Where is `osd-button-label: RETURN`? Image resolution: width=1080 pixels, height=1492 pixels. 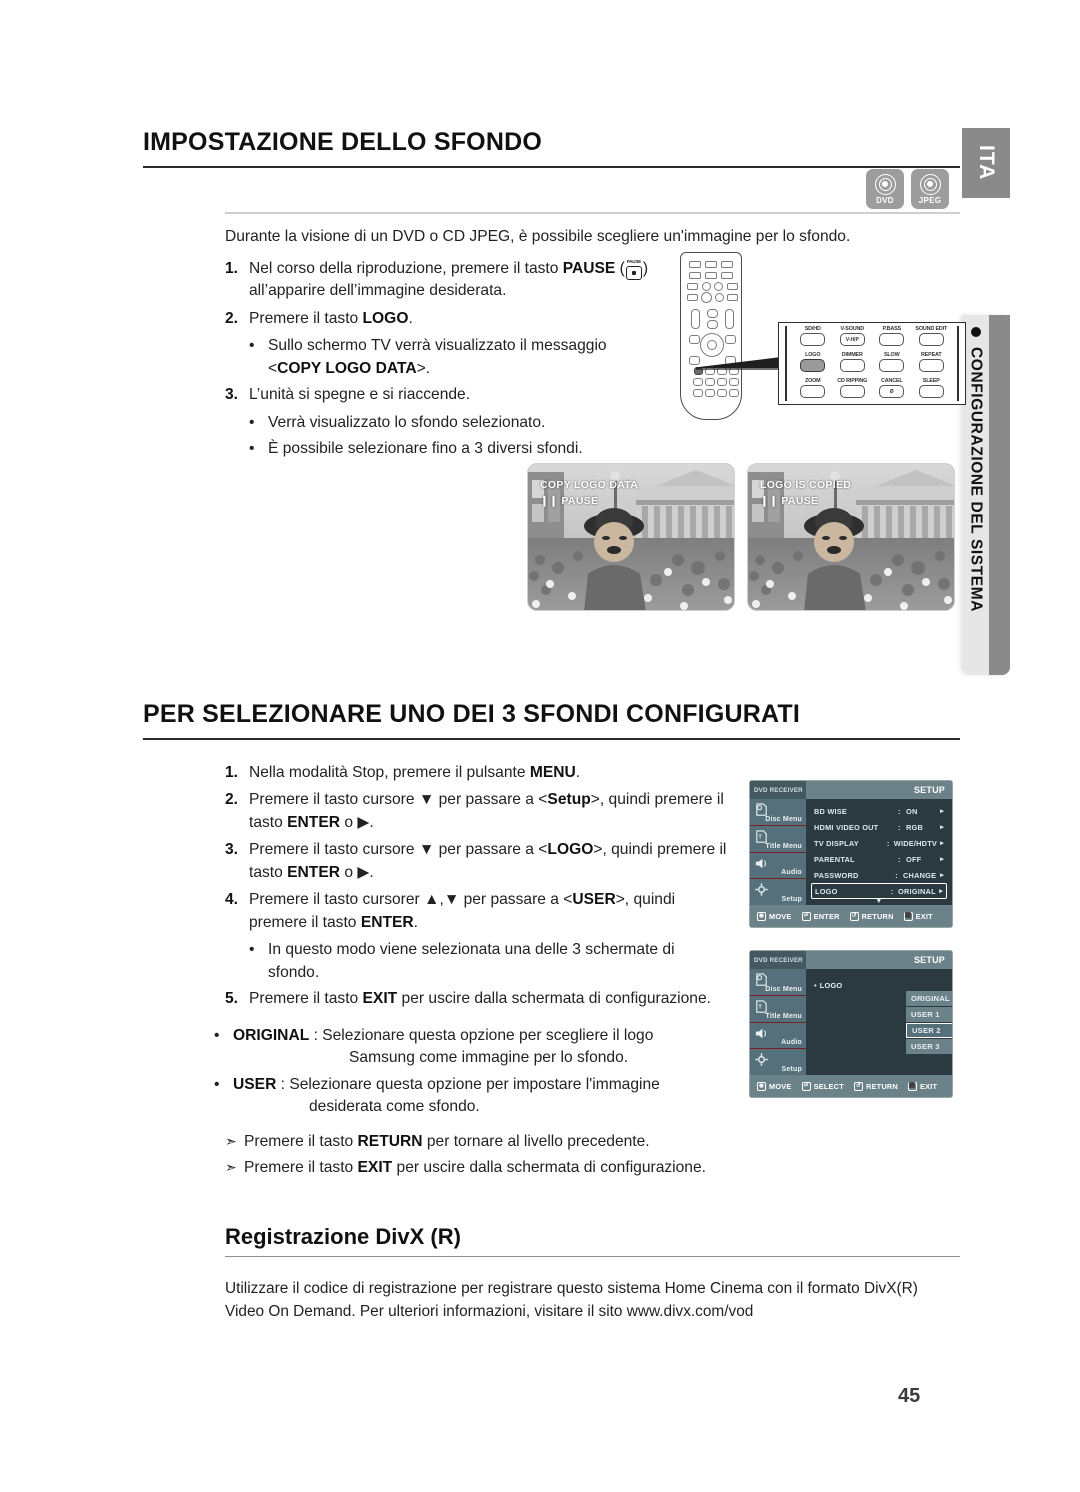 osd-button-label: RETURN is located at coordinates (881, 1086).